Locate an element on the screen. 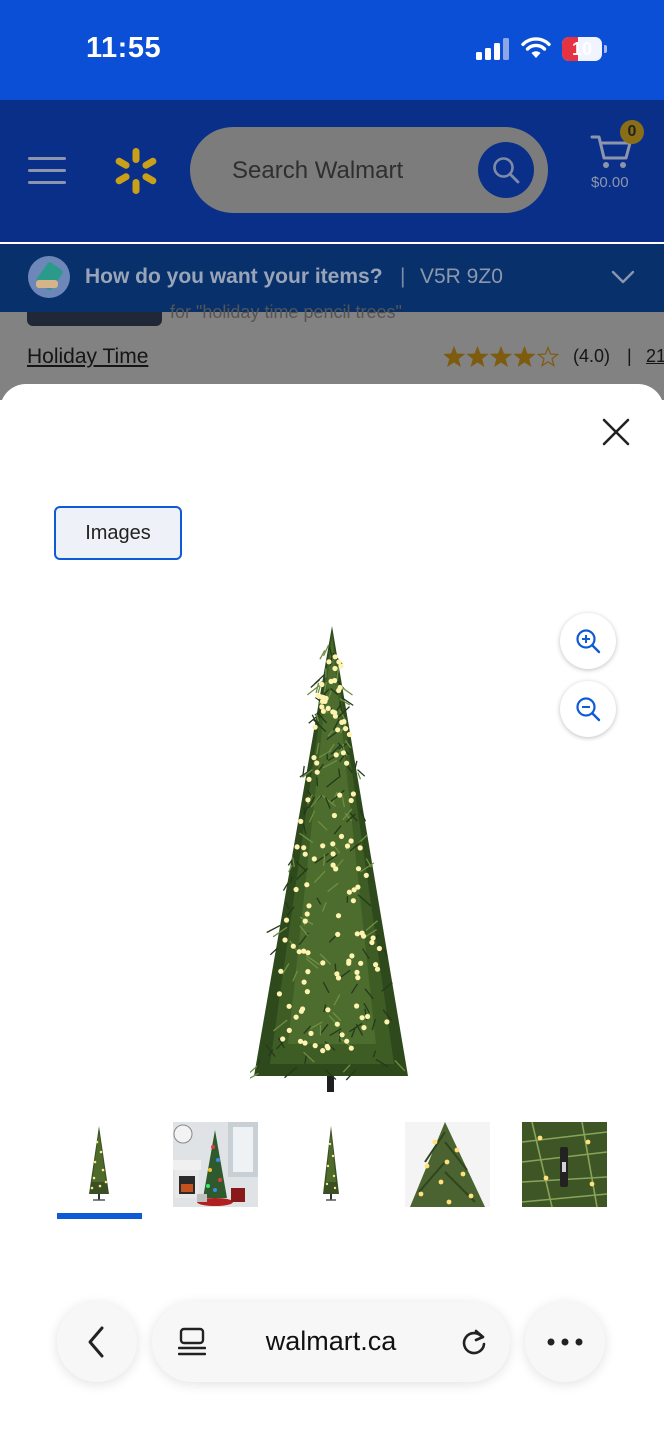 The image size is (664, 1440). brand-link: Holiday Time is located at coordinates (87, 357).